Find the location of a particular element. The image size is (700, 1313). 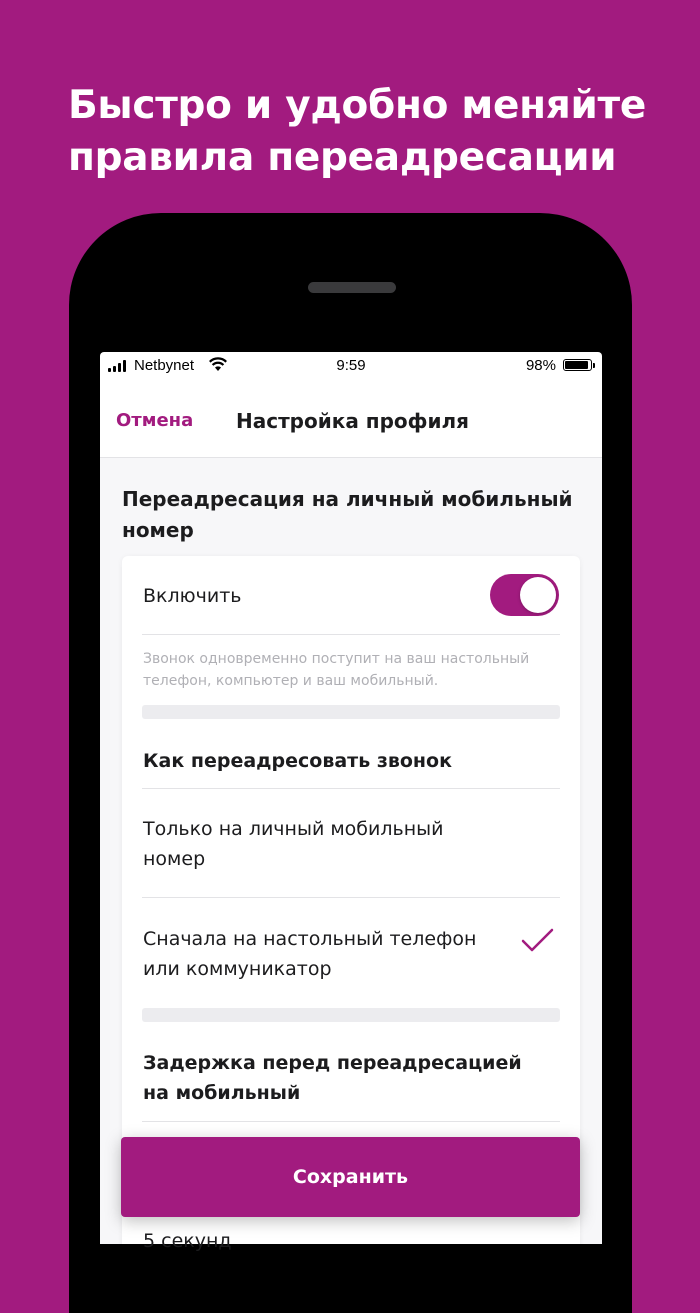

page-title: Настройка профиля is located at coordinates (353, 421).